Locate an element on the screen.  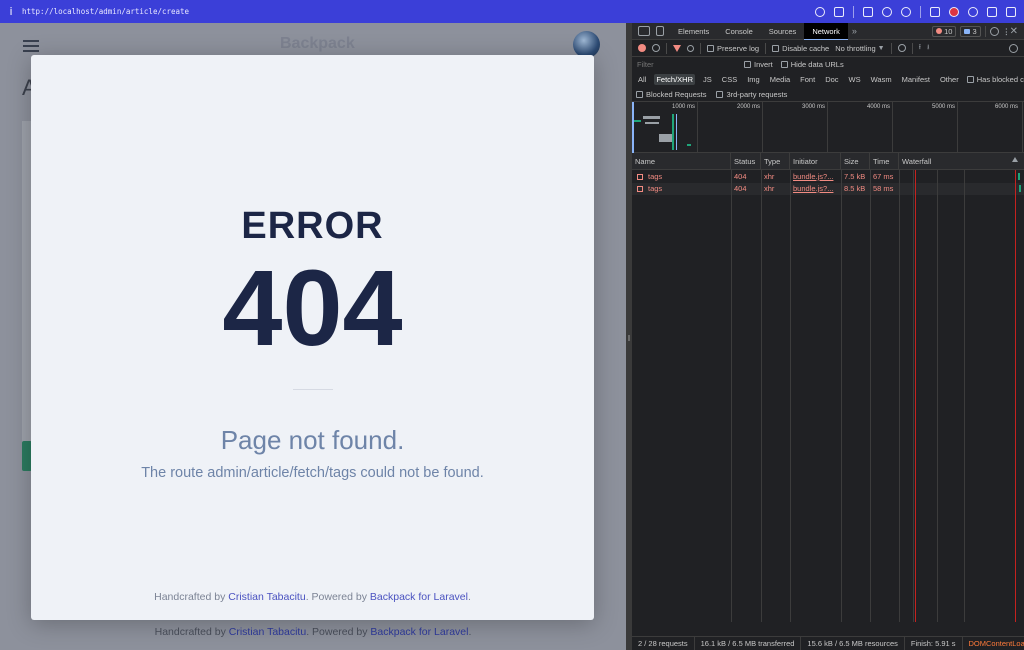
hamburger-menu-icon is located at coordinates (31, 46).